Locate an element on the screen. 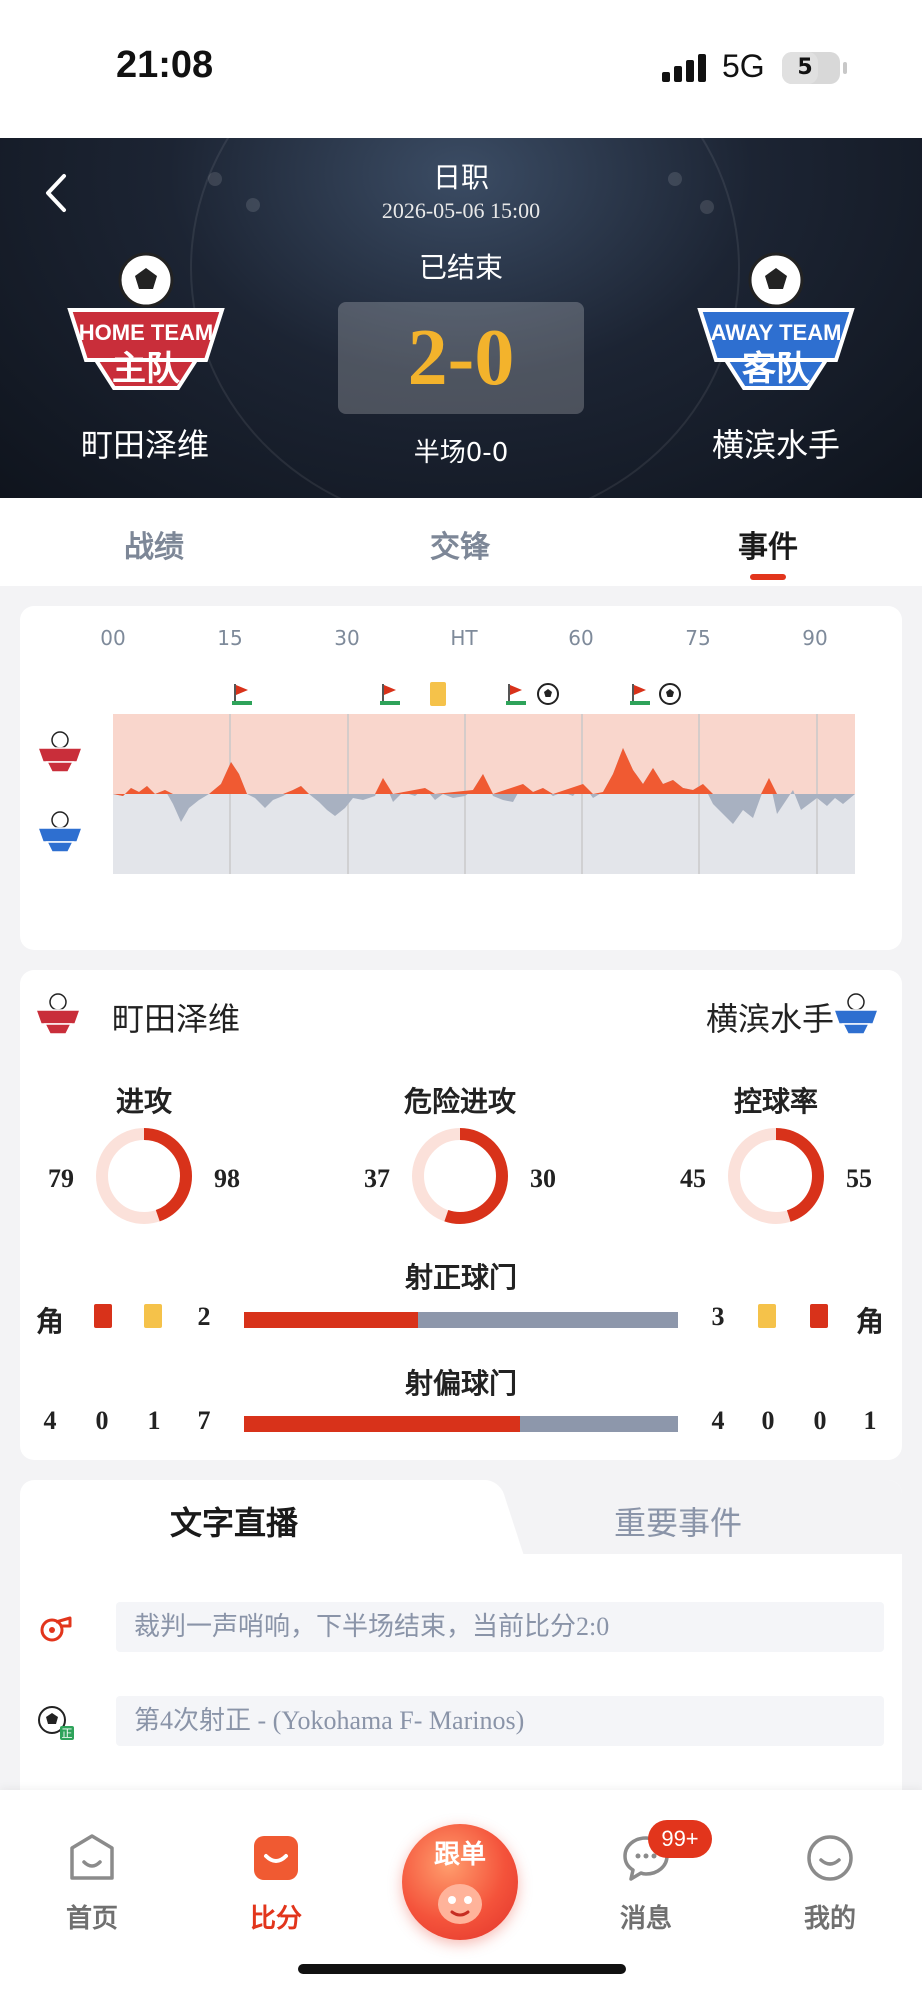 This screenshot has height=2000, width=922. nav-profile: 我的 is located at coordinates (830, 1870).